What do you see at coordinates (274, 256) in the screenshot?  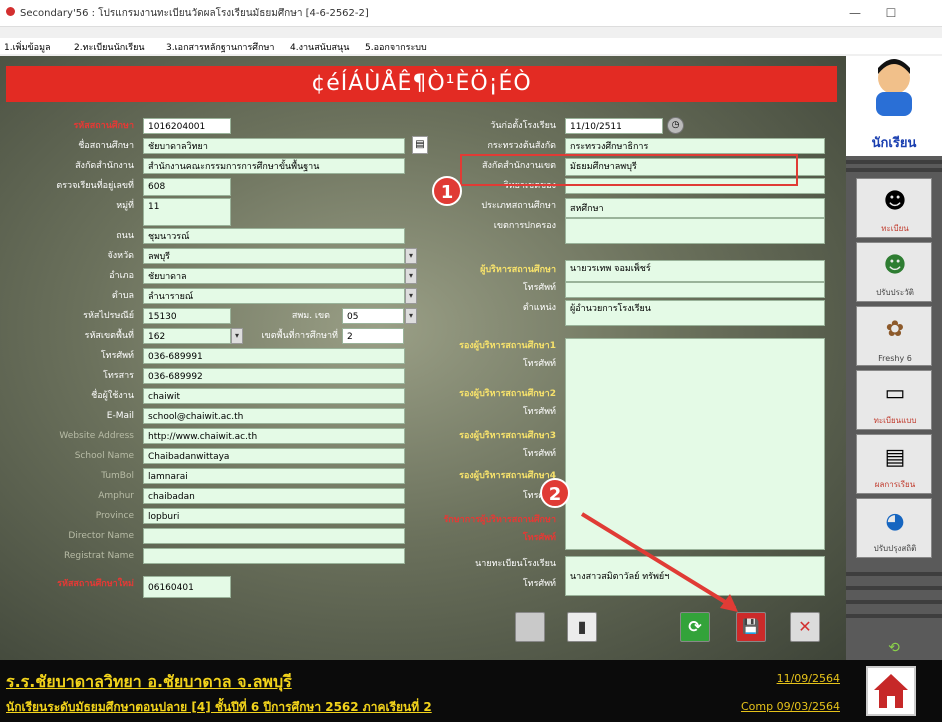 I see `province-select: ลพบุรี` at bounding box center [274, 256].